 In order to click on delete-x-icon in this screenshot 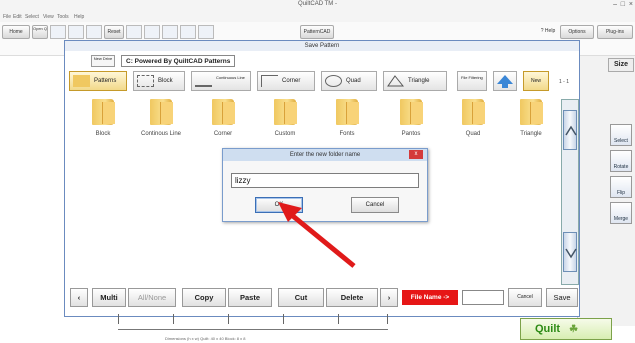, I will do `click(134, 32)`.